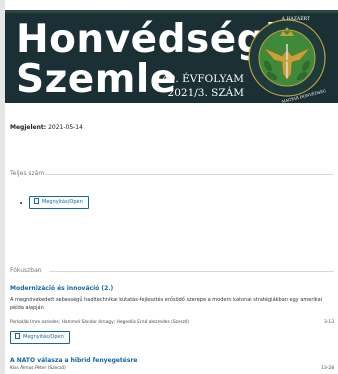 This screenshot has height=374, width=338. I want to click on emblem-top-text: A HAZÁÉRT, so click(295, 19).